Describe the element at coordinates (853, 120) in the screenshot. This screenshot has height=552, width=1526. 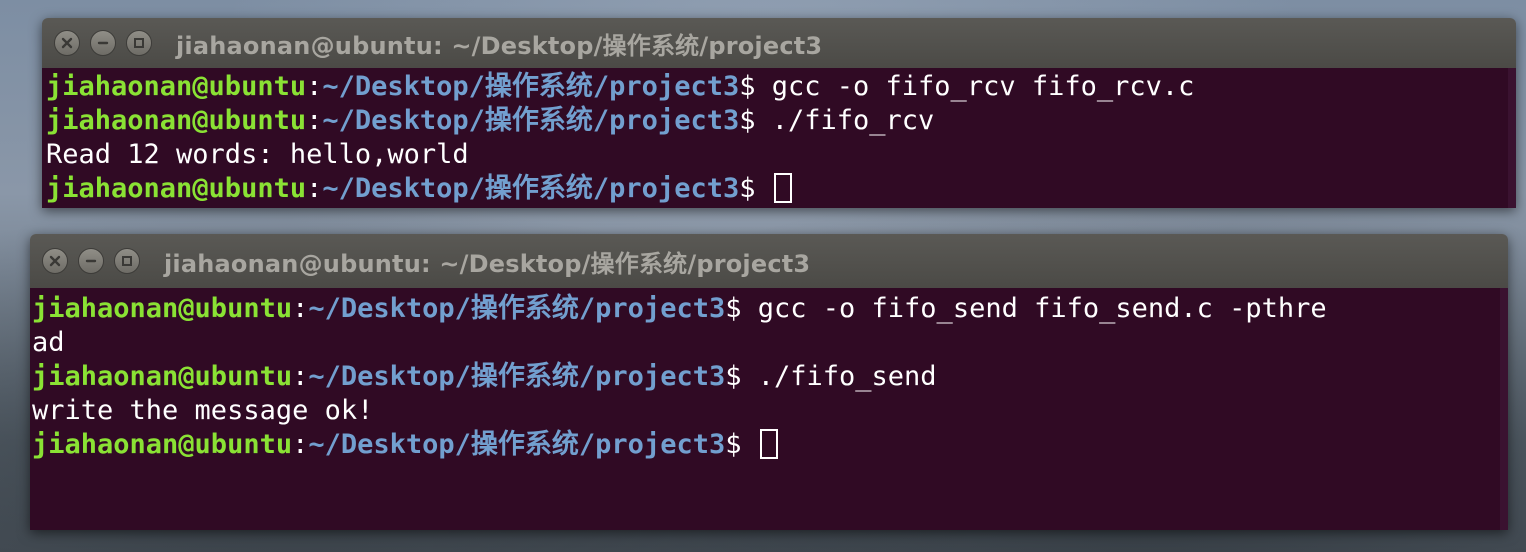
I see `command-text: ./fifo_rcv` at that location.